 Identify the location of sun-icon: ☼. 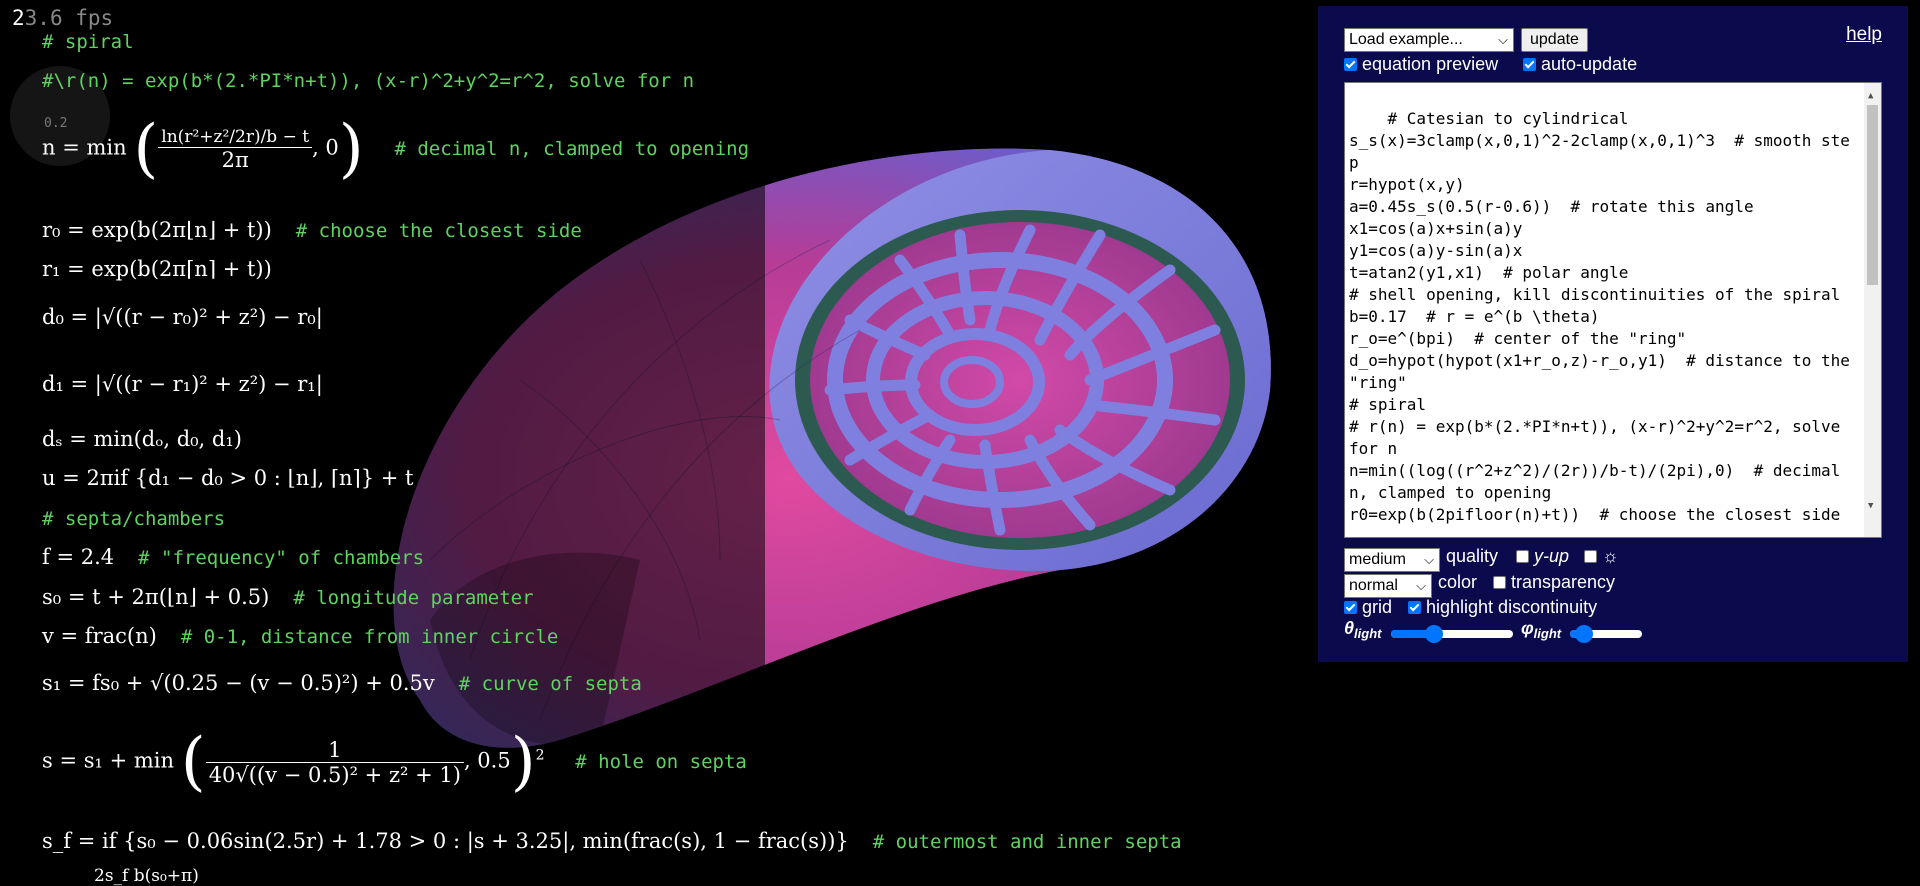
(1610, 556).